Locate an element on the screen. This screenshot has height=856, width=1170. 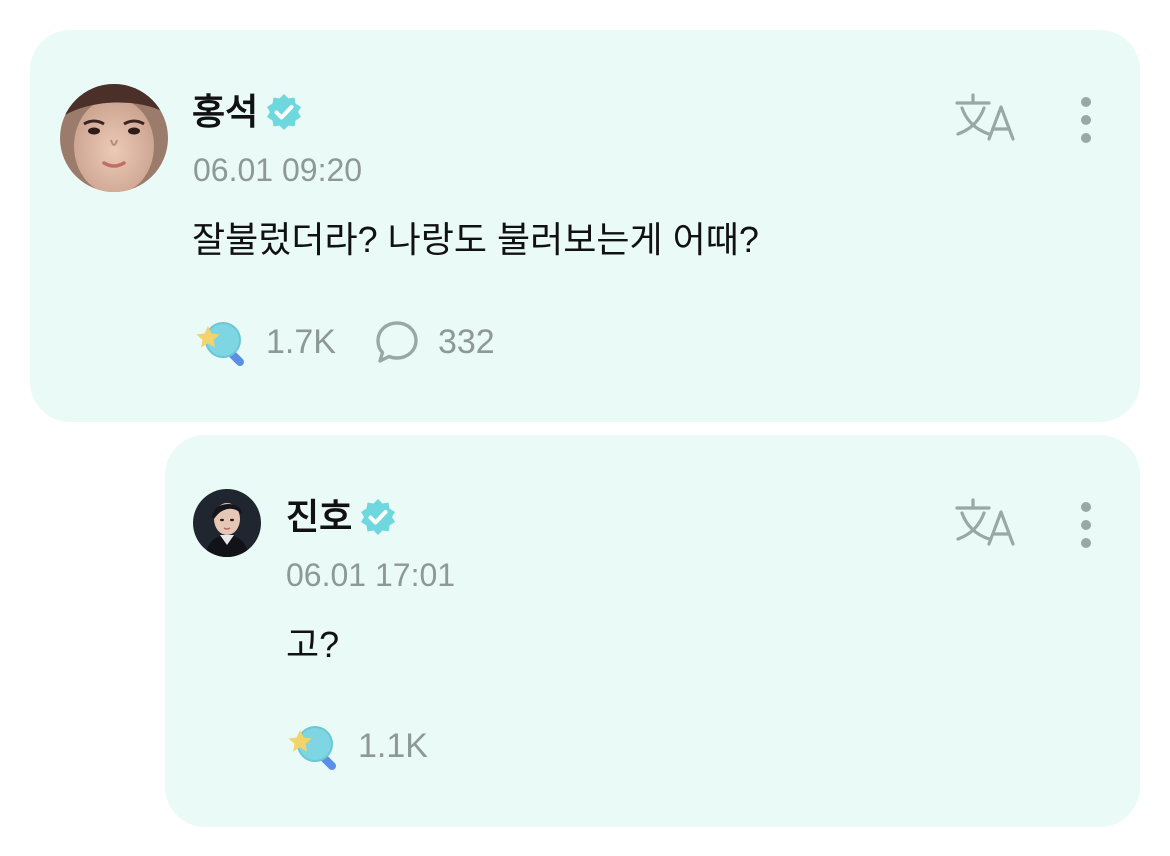
reply-timestamp: 06.01 17:01 is located at coordinates (371, 575).